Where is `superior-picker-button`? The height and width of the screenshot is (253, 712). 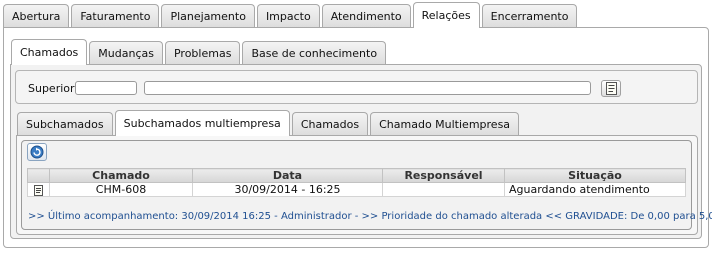 superior-picker-button is located at coordinates (611, 88).